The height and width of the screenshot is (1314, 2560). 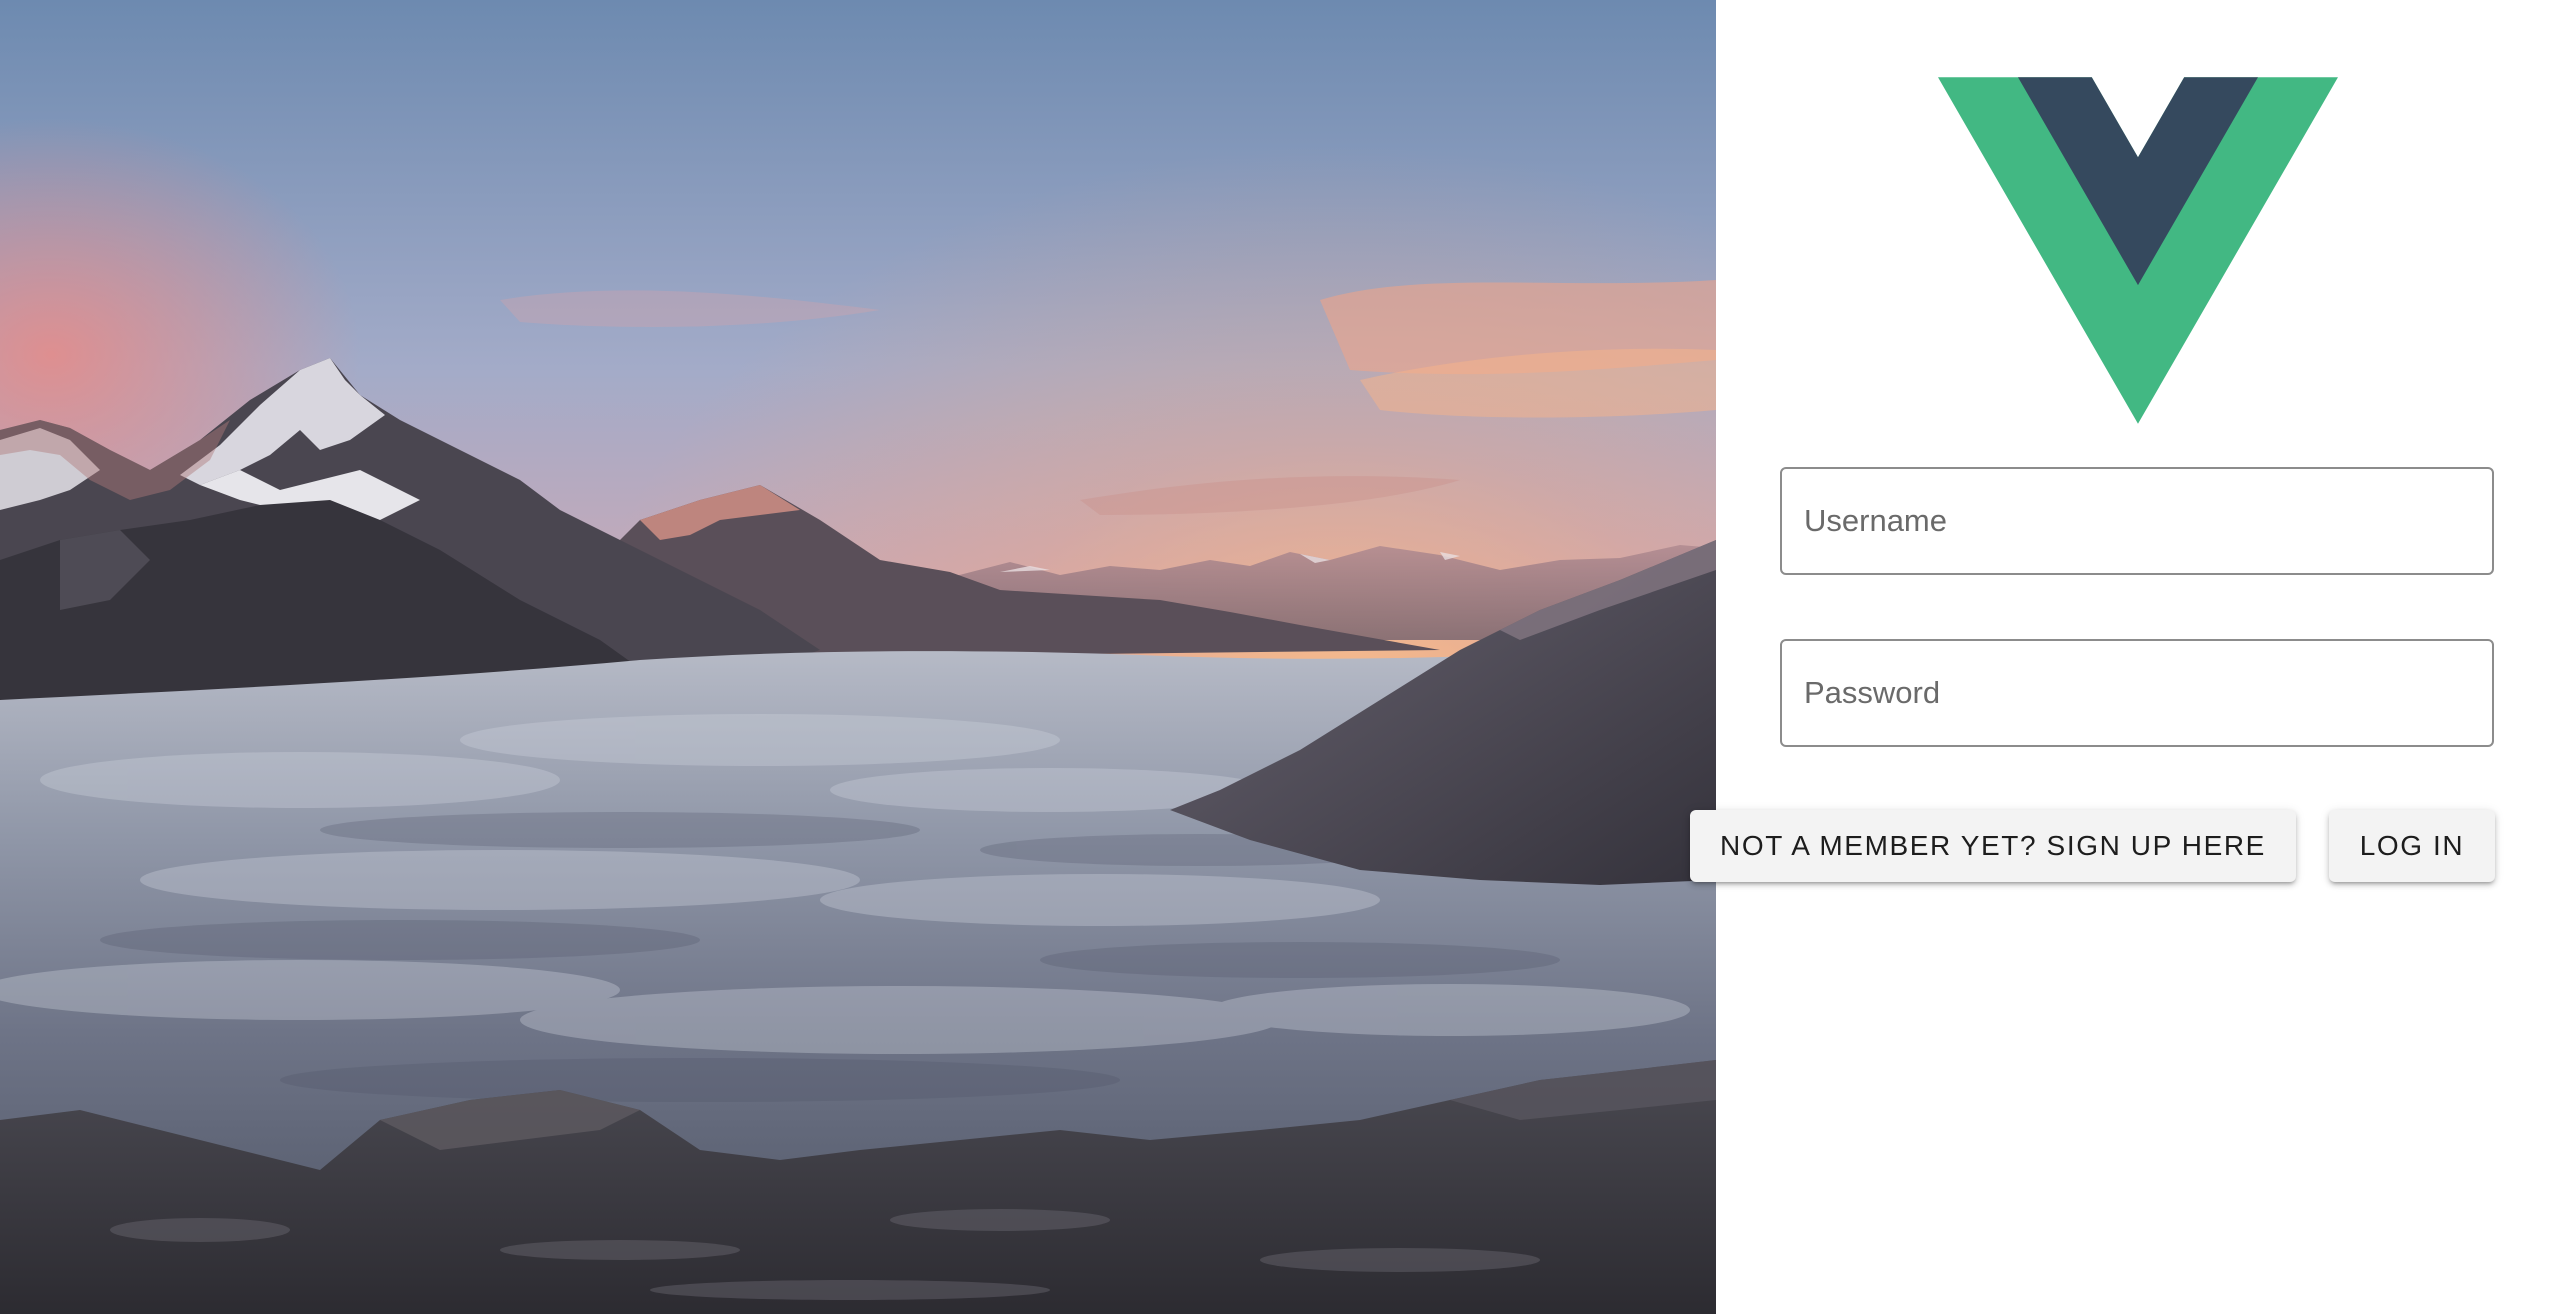 What do you see at coordinates (2138, 250) in the screenshot?
I see `vue-logo-icon` at bounding box center [2138, 250].